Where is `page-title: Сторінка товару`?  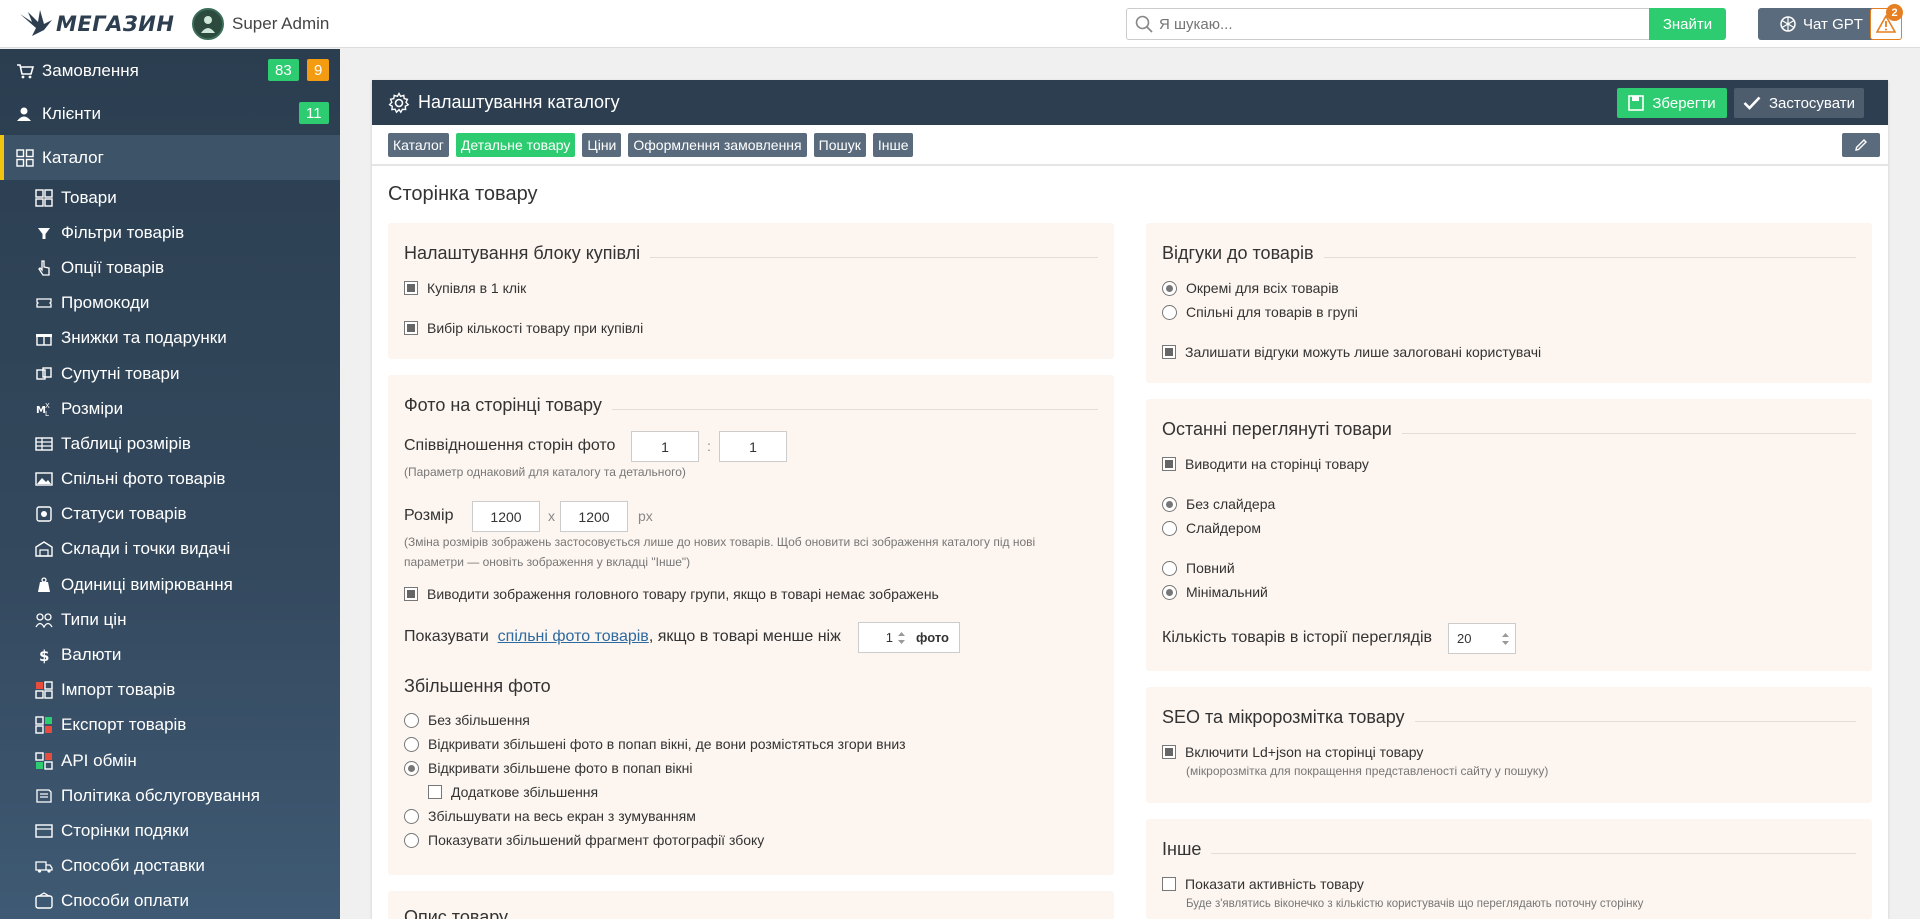 page-title: Сторінка товару is located at coordinates (463, 194).